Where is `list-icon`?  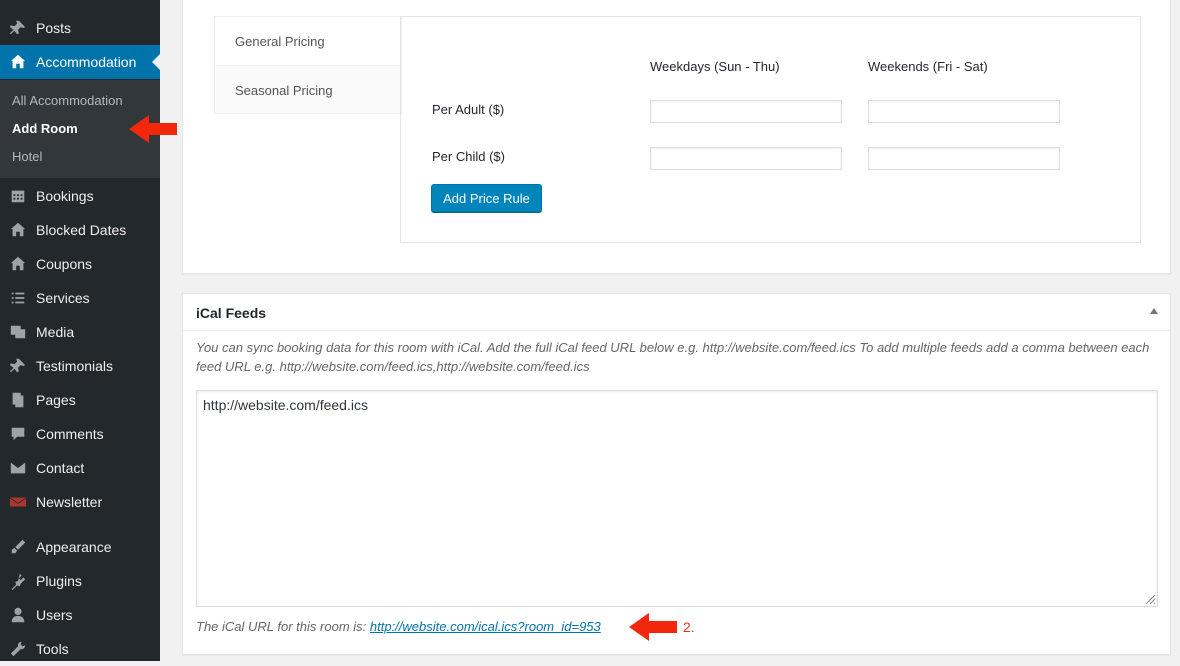
list-icon is located at coordinates (18, 298).